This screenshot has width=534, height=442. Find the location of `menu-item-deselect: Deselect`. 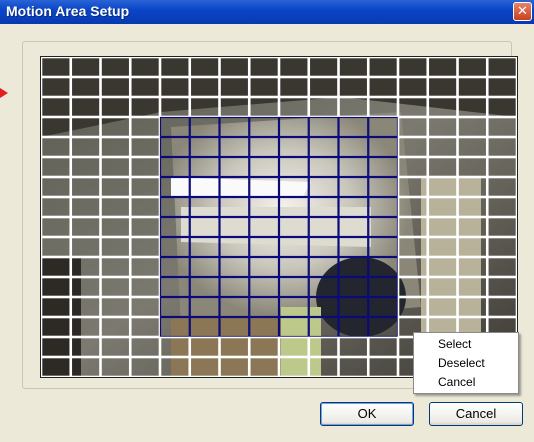

menu-item-deselect: Deselect is located at coordinates (466, 363).